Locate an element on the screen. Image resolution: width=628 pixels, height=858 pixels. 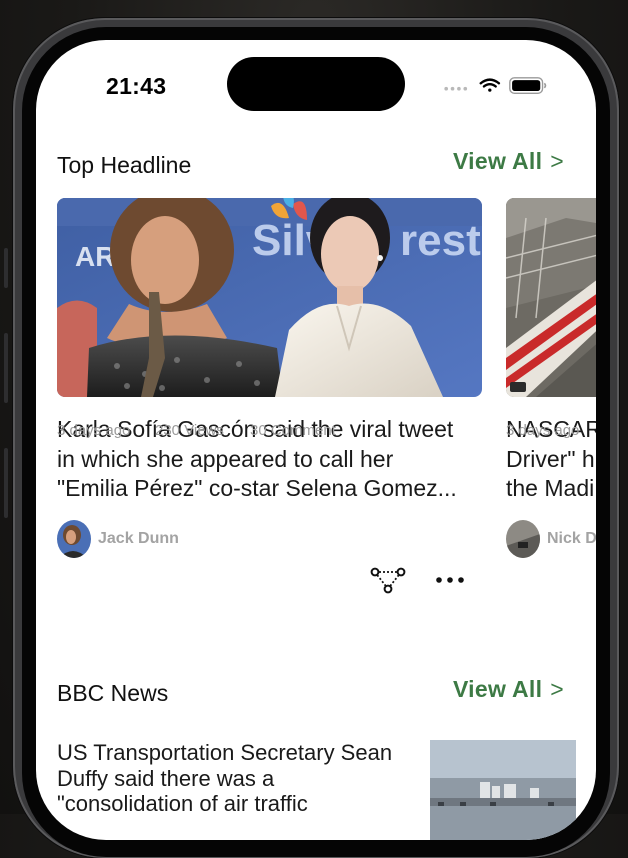
news-item-thumbnail is located at coordinates (503, 790).